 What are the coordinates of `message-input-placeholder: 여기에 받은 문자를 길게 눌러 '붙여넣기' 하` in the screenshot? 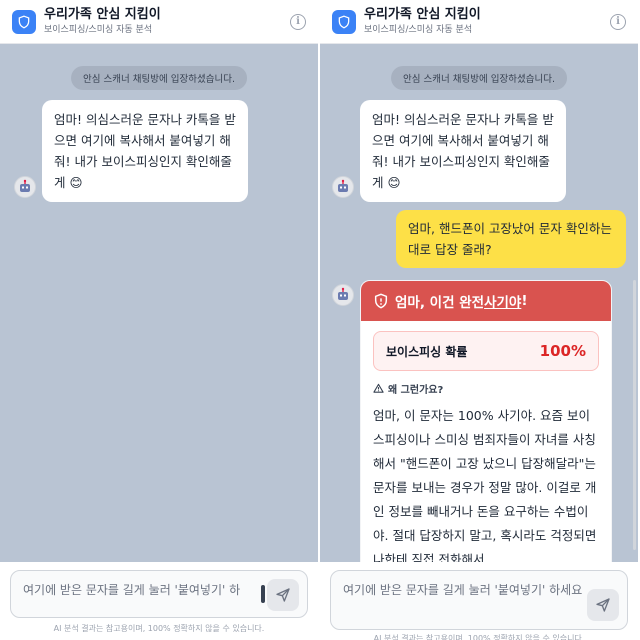 It's located at (132, 590).